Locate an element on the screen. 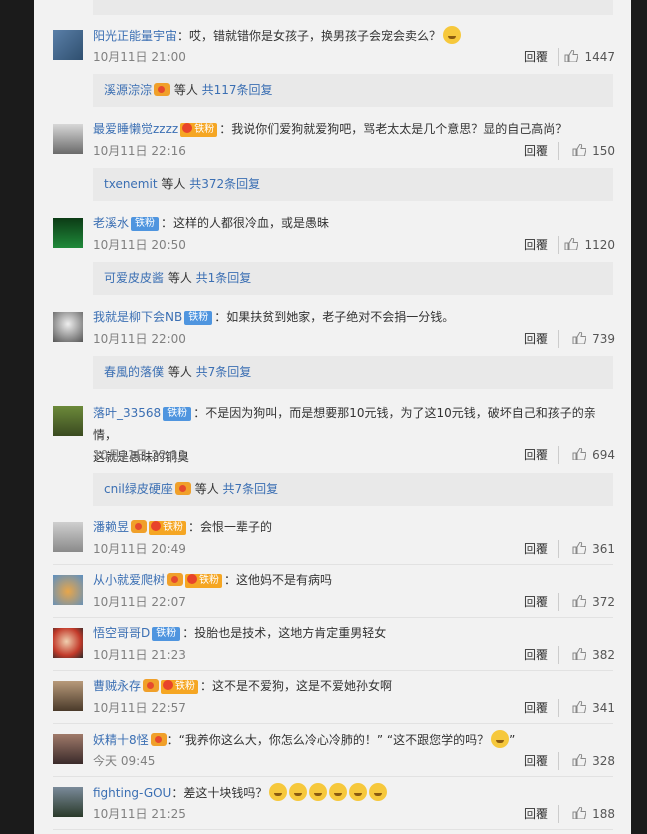 This screenshot has width=647, height=834. like-button: 188 is located at coordinates (593, 814).